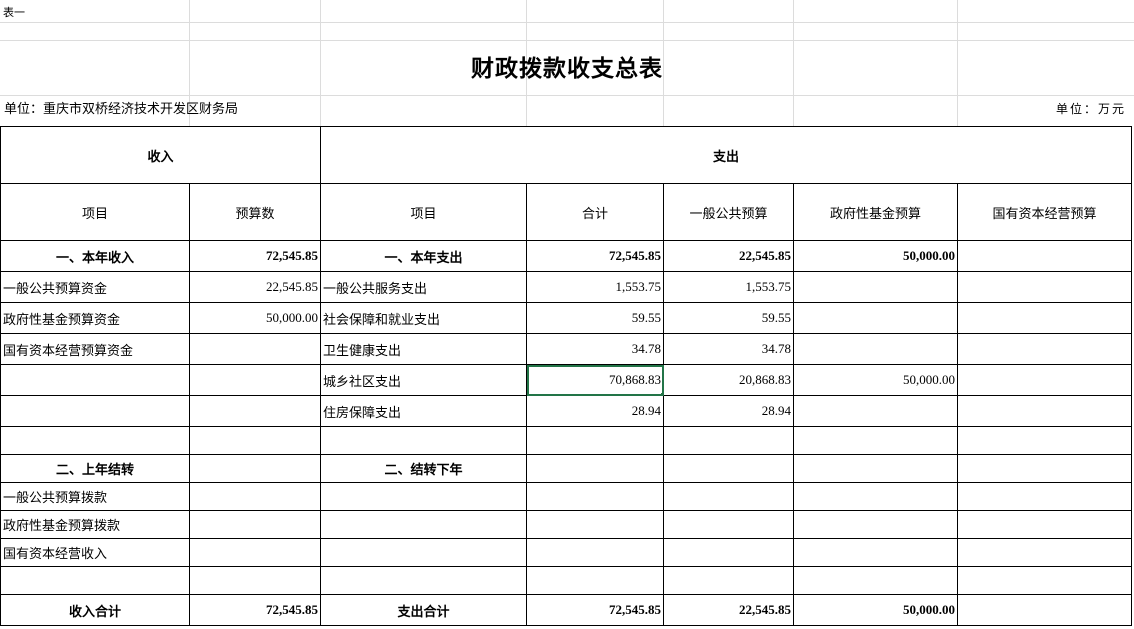 This screenshot has width=1134, height=629. What do you see at coordinates (424, 468) in the screenshot?
I see `expense-item-cell: 二、结转下年` at bounding box center [424, 468].